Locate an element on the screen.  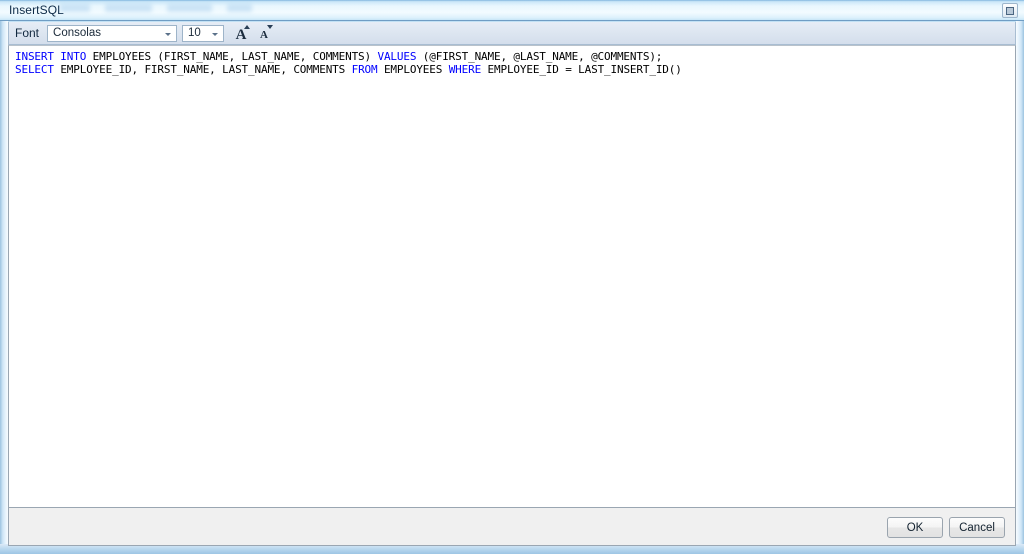
restore-window-icon is located at coordinates (1010, 10).